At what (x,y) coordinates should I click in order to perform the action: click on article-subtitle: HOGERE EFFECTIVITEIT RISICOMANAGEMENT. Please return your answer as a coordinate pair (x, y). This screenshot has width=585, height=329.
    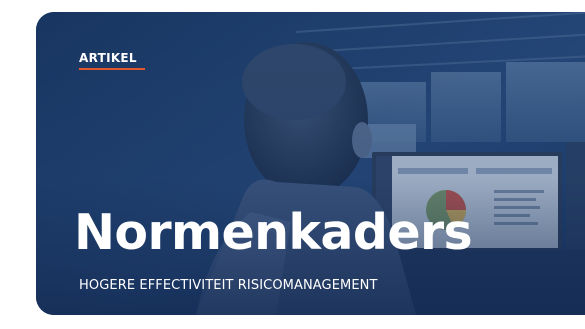
    Looking at the image, I should click on (228, 285).